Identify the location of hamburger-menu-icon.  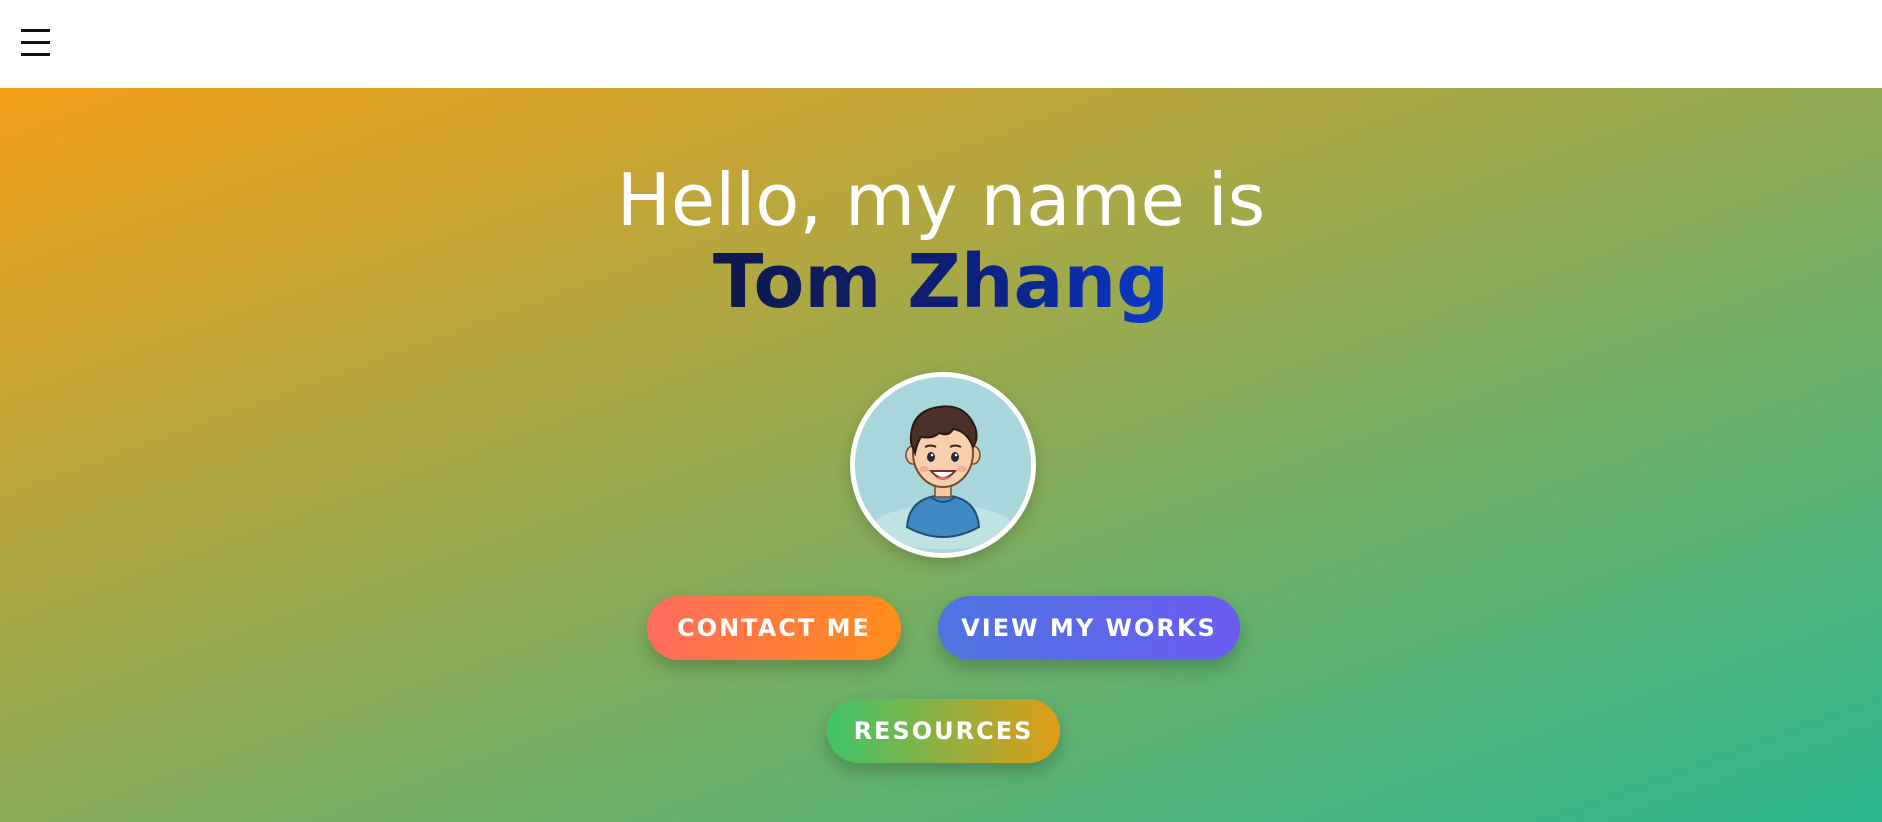
(36, 43).